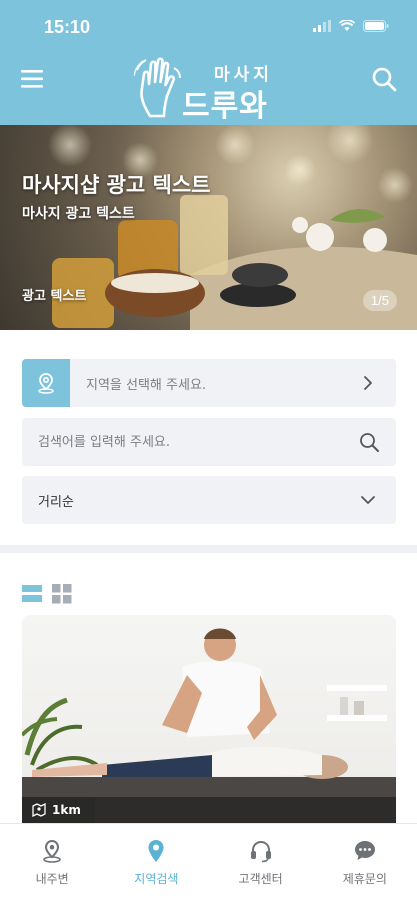 The width and height of the screenshot is (417, 900). I want to click on nav-label-customer-center: 고객센터, so click(260, 879).